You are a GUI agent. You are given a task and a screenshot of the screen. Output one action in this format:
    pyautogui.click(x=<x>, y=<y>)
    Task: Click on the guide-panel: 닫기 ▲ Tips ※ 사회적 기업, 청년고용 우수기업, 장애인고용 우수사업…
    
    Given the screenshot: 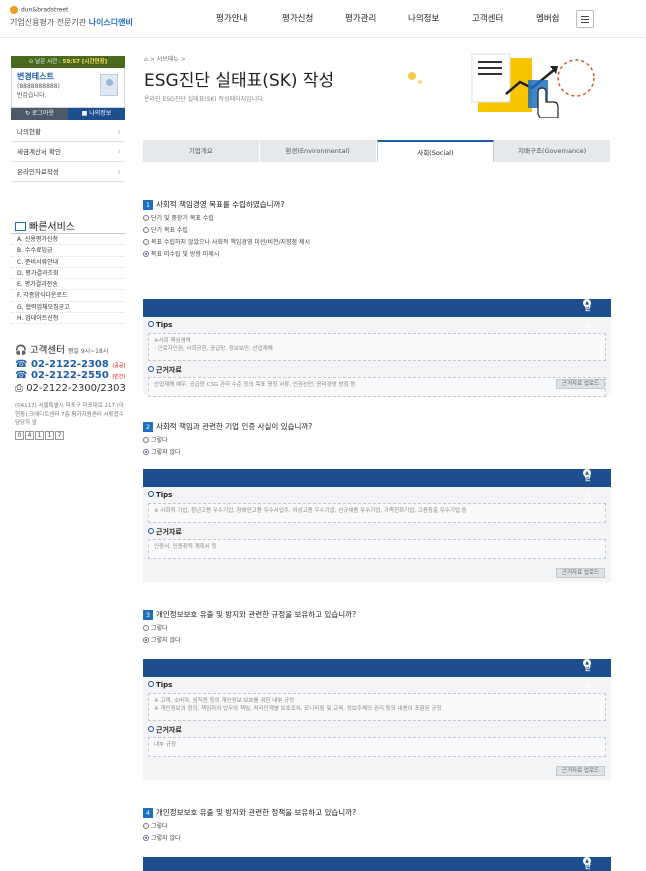 What is the action you would take?
    pyautogui.click(x=377, y=525)
    